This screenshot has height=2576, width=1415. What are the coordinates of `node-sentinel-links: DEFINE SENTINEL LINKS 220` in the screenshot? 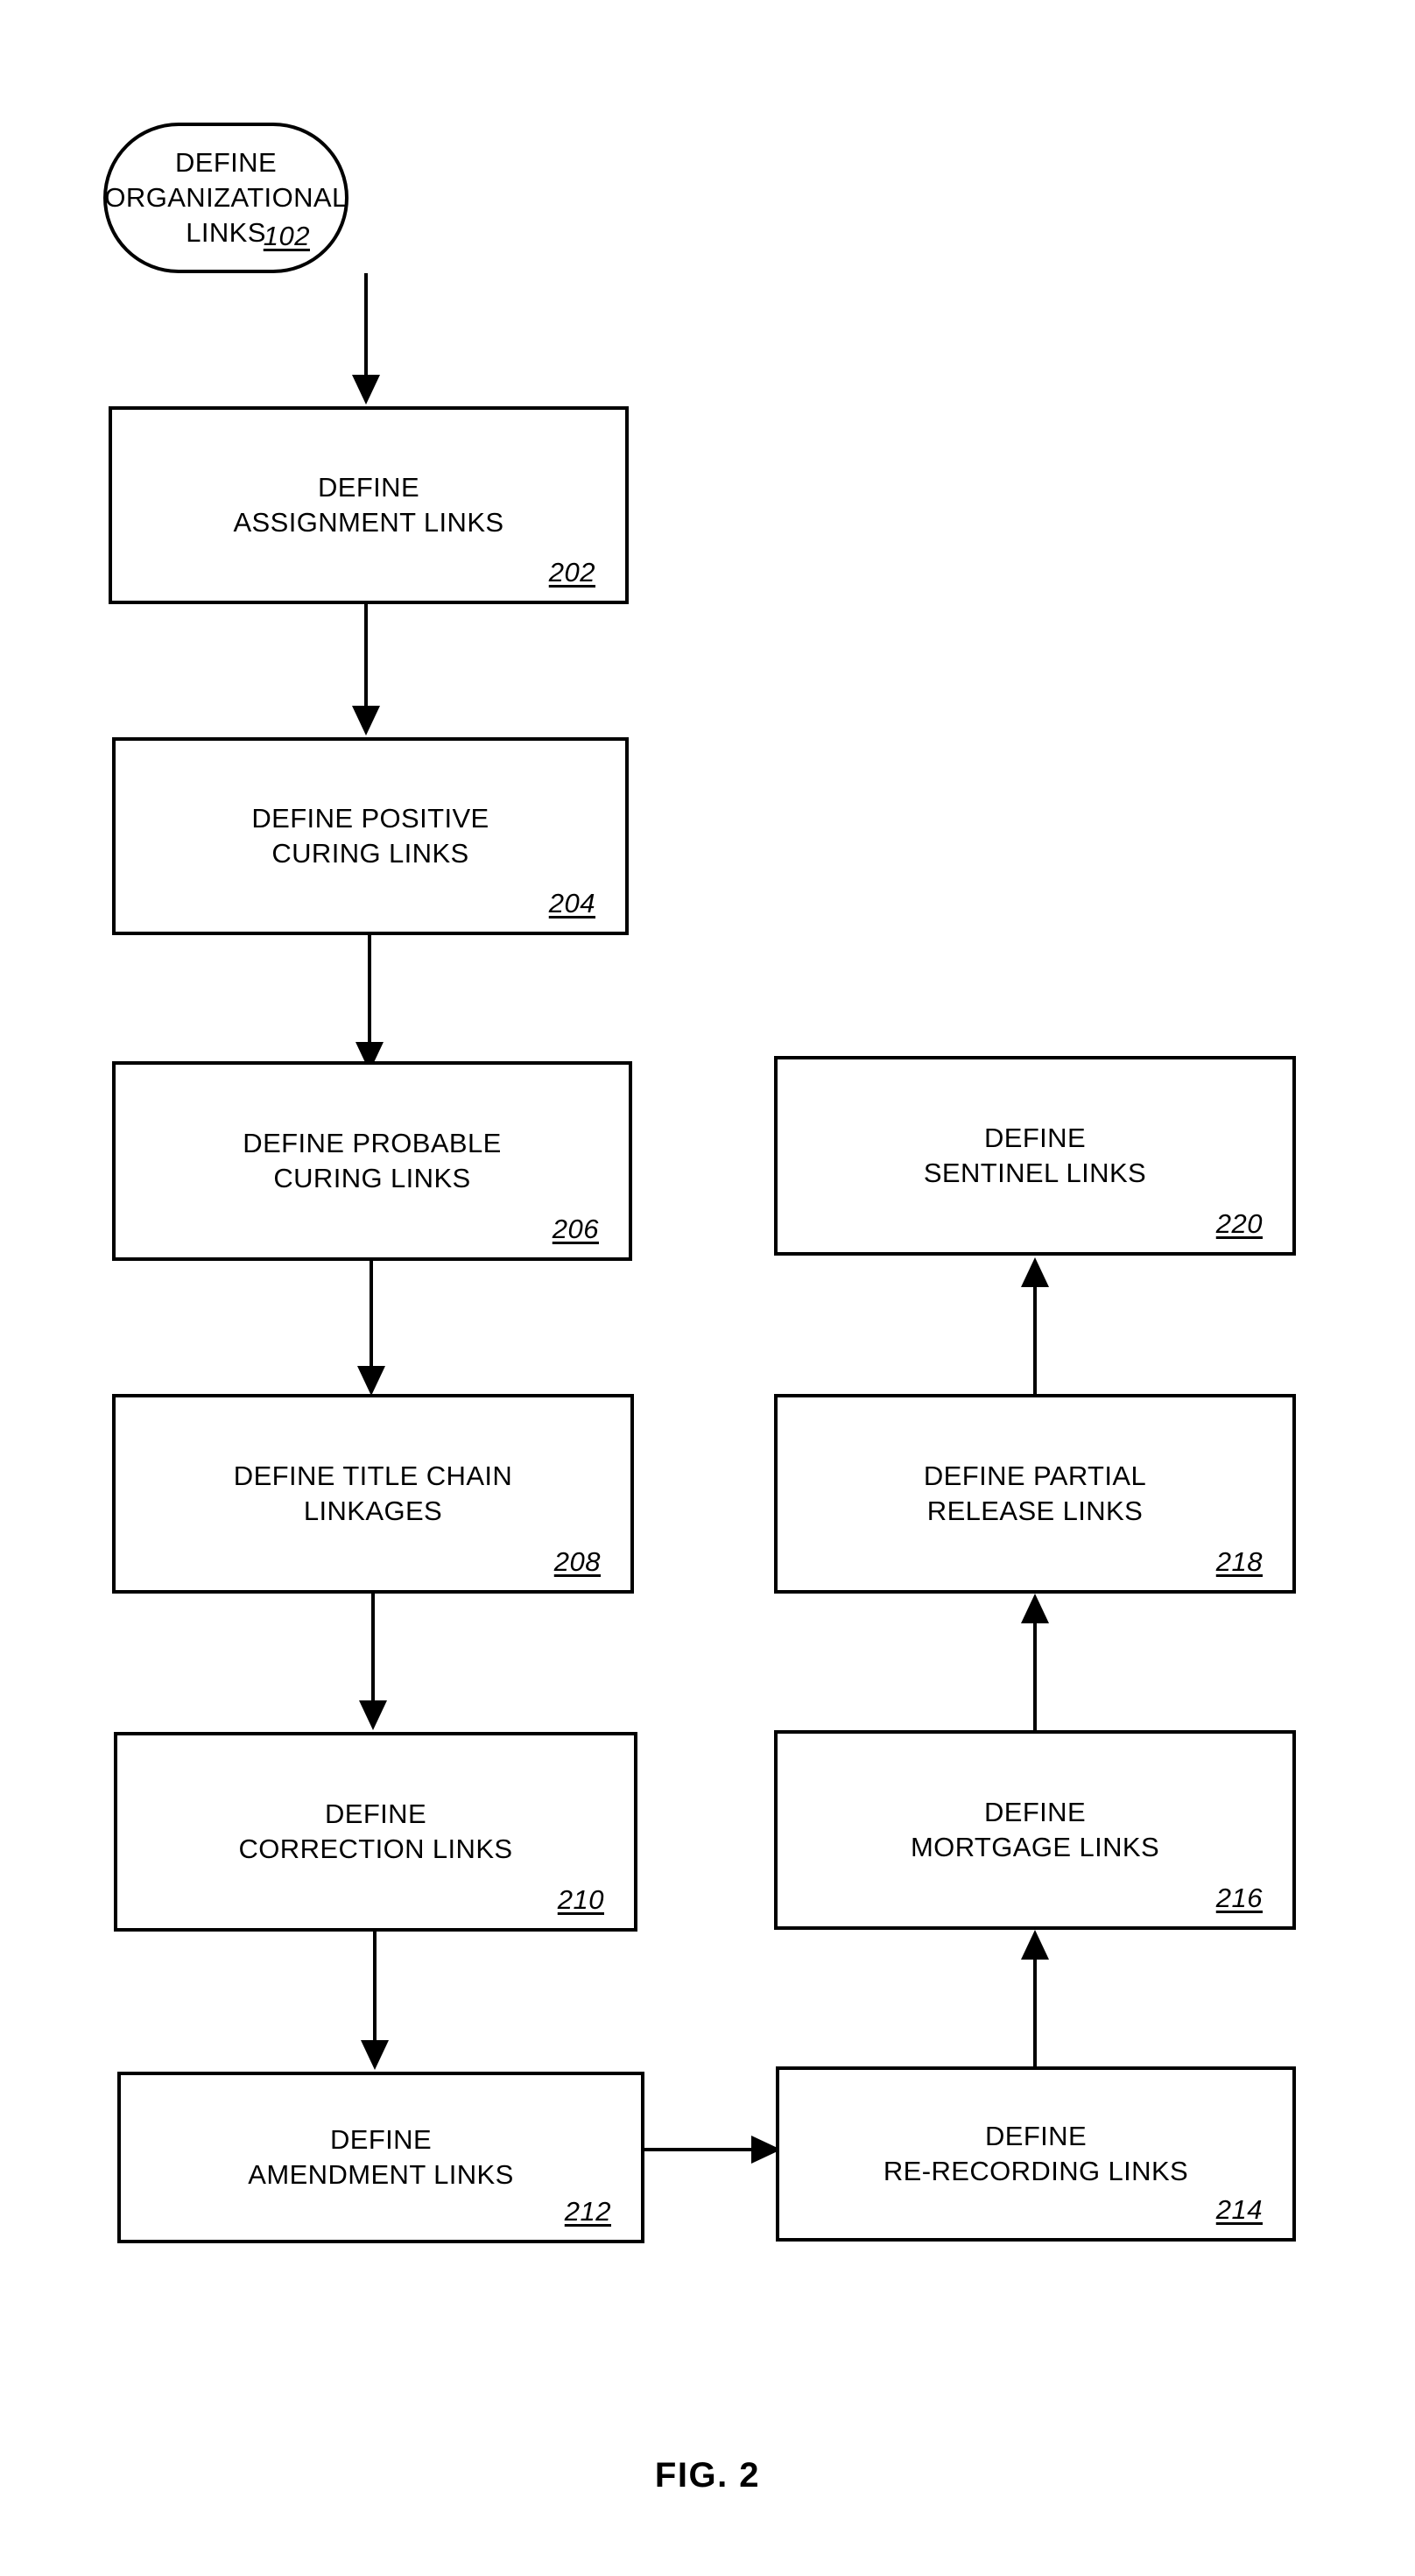 It's located at (1035, 1156).